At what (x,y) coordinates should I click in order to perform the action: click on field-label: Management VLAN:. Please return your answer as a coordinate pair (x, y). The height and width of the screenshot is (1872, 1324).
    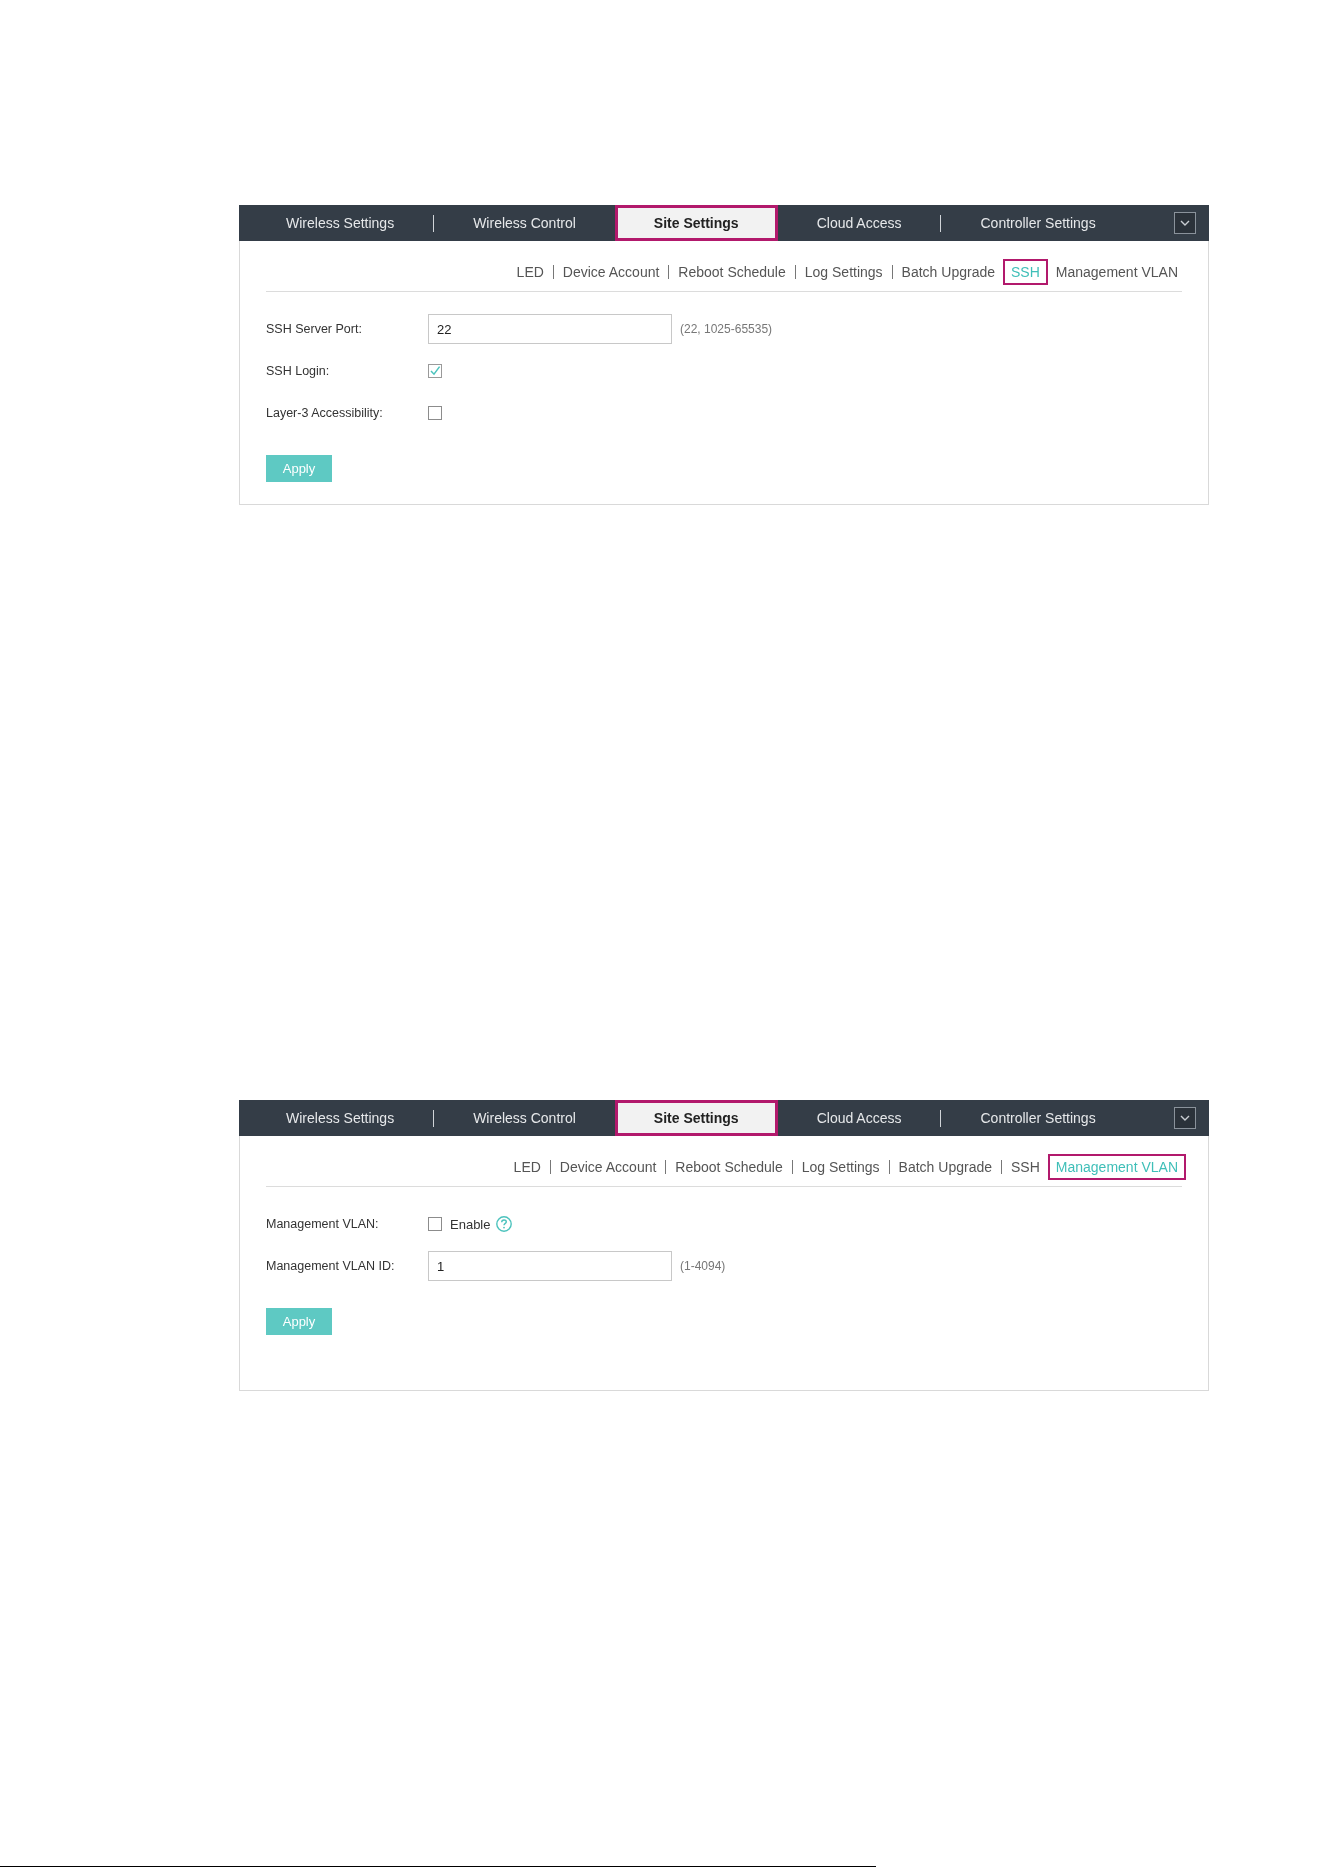
    Looking at the image, I should click on (323, 1224).